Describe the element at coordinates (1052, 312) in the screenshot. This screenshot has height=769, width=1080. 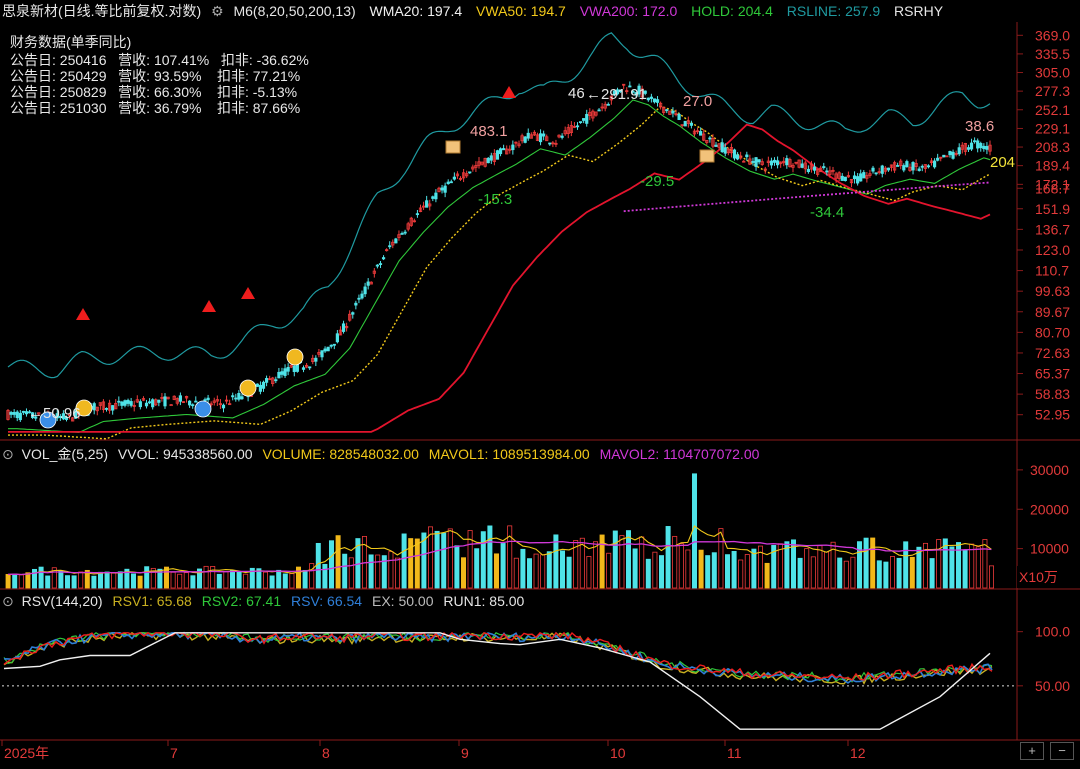
I see `y-tick-label: 89.67` at that location.